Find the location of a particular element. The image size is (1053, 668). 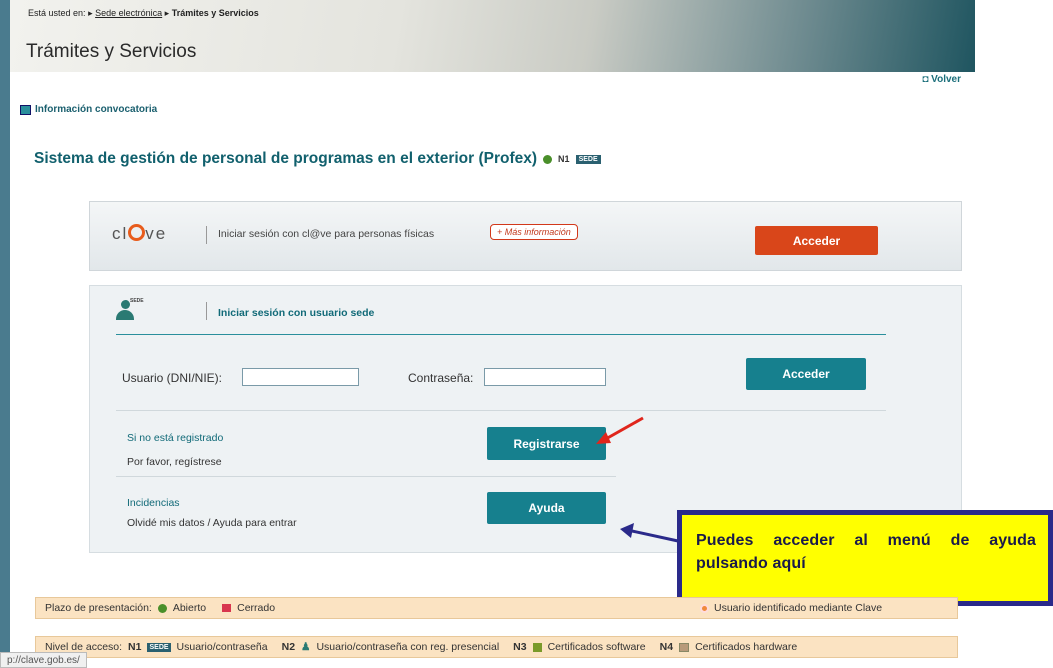

info-convocatoria-link: Información convocatoria is located at coordinates (88, 109).